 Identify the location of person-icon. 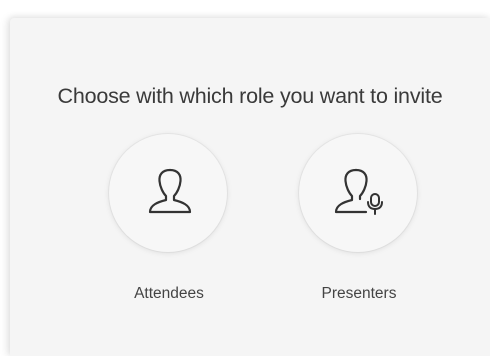
(170, 191).